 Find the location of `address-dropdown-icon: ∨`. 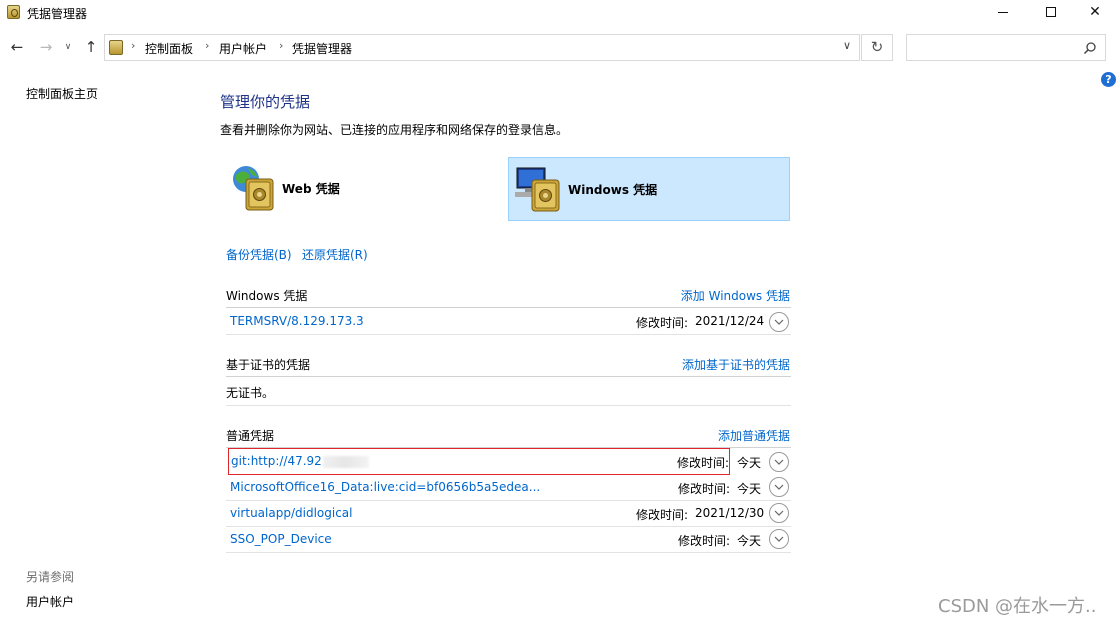

address-dropdown-icon: ∨ is located at coordinates (847, 45).